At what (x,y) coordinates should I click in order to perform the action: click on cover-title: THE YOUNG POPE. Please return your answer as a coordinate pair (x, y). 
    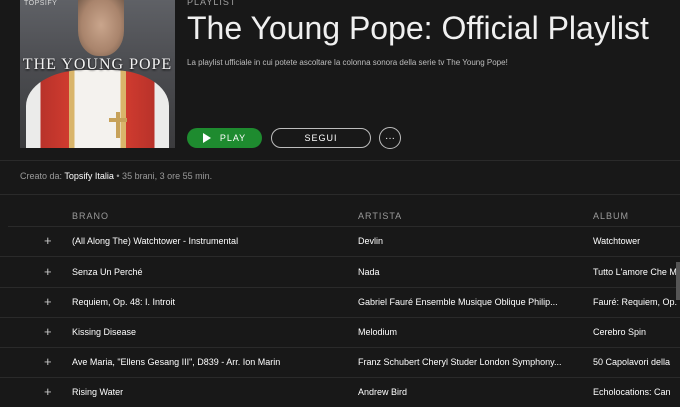
    Looking at the image, I should click on (97, 64).